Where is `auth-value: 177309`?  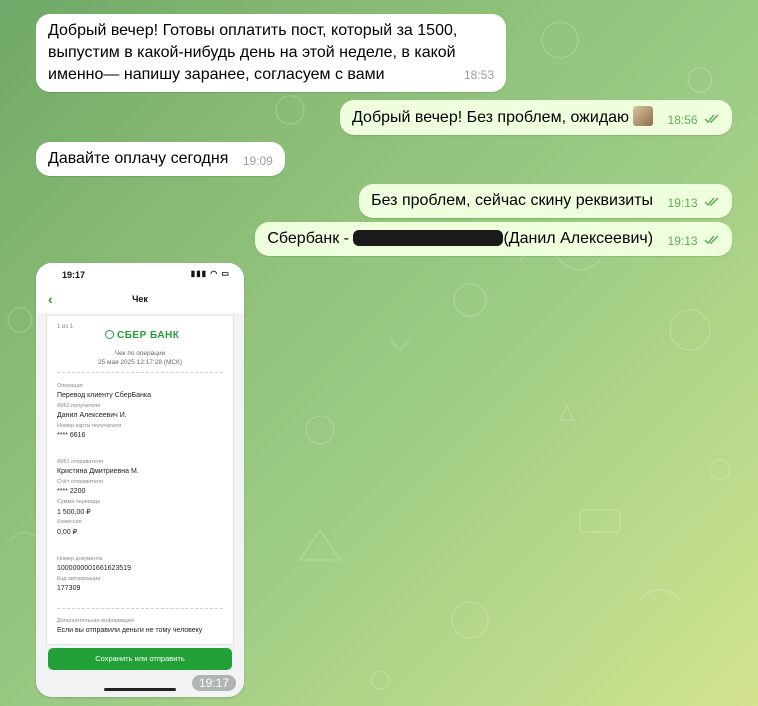 auth-value: 177309 is located at coordinates (69, 588).